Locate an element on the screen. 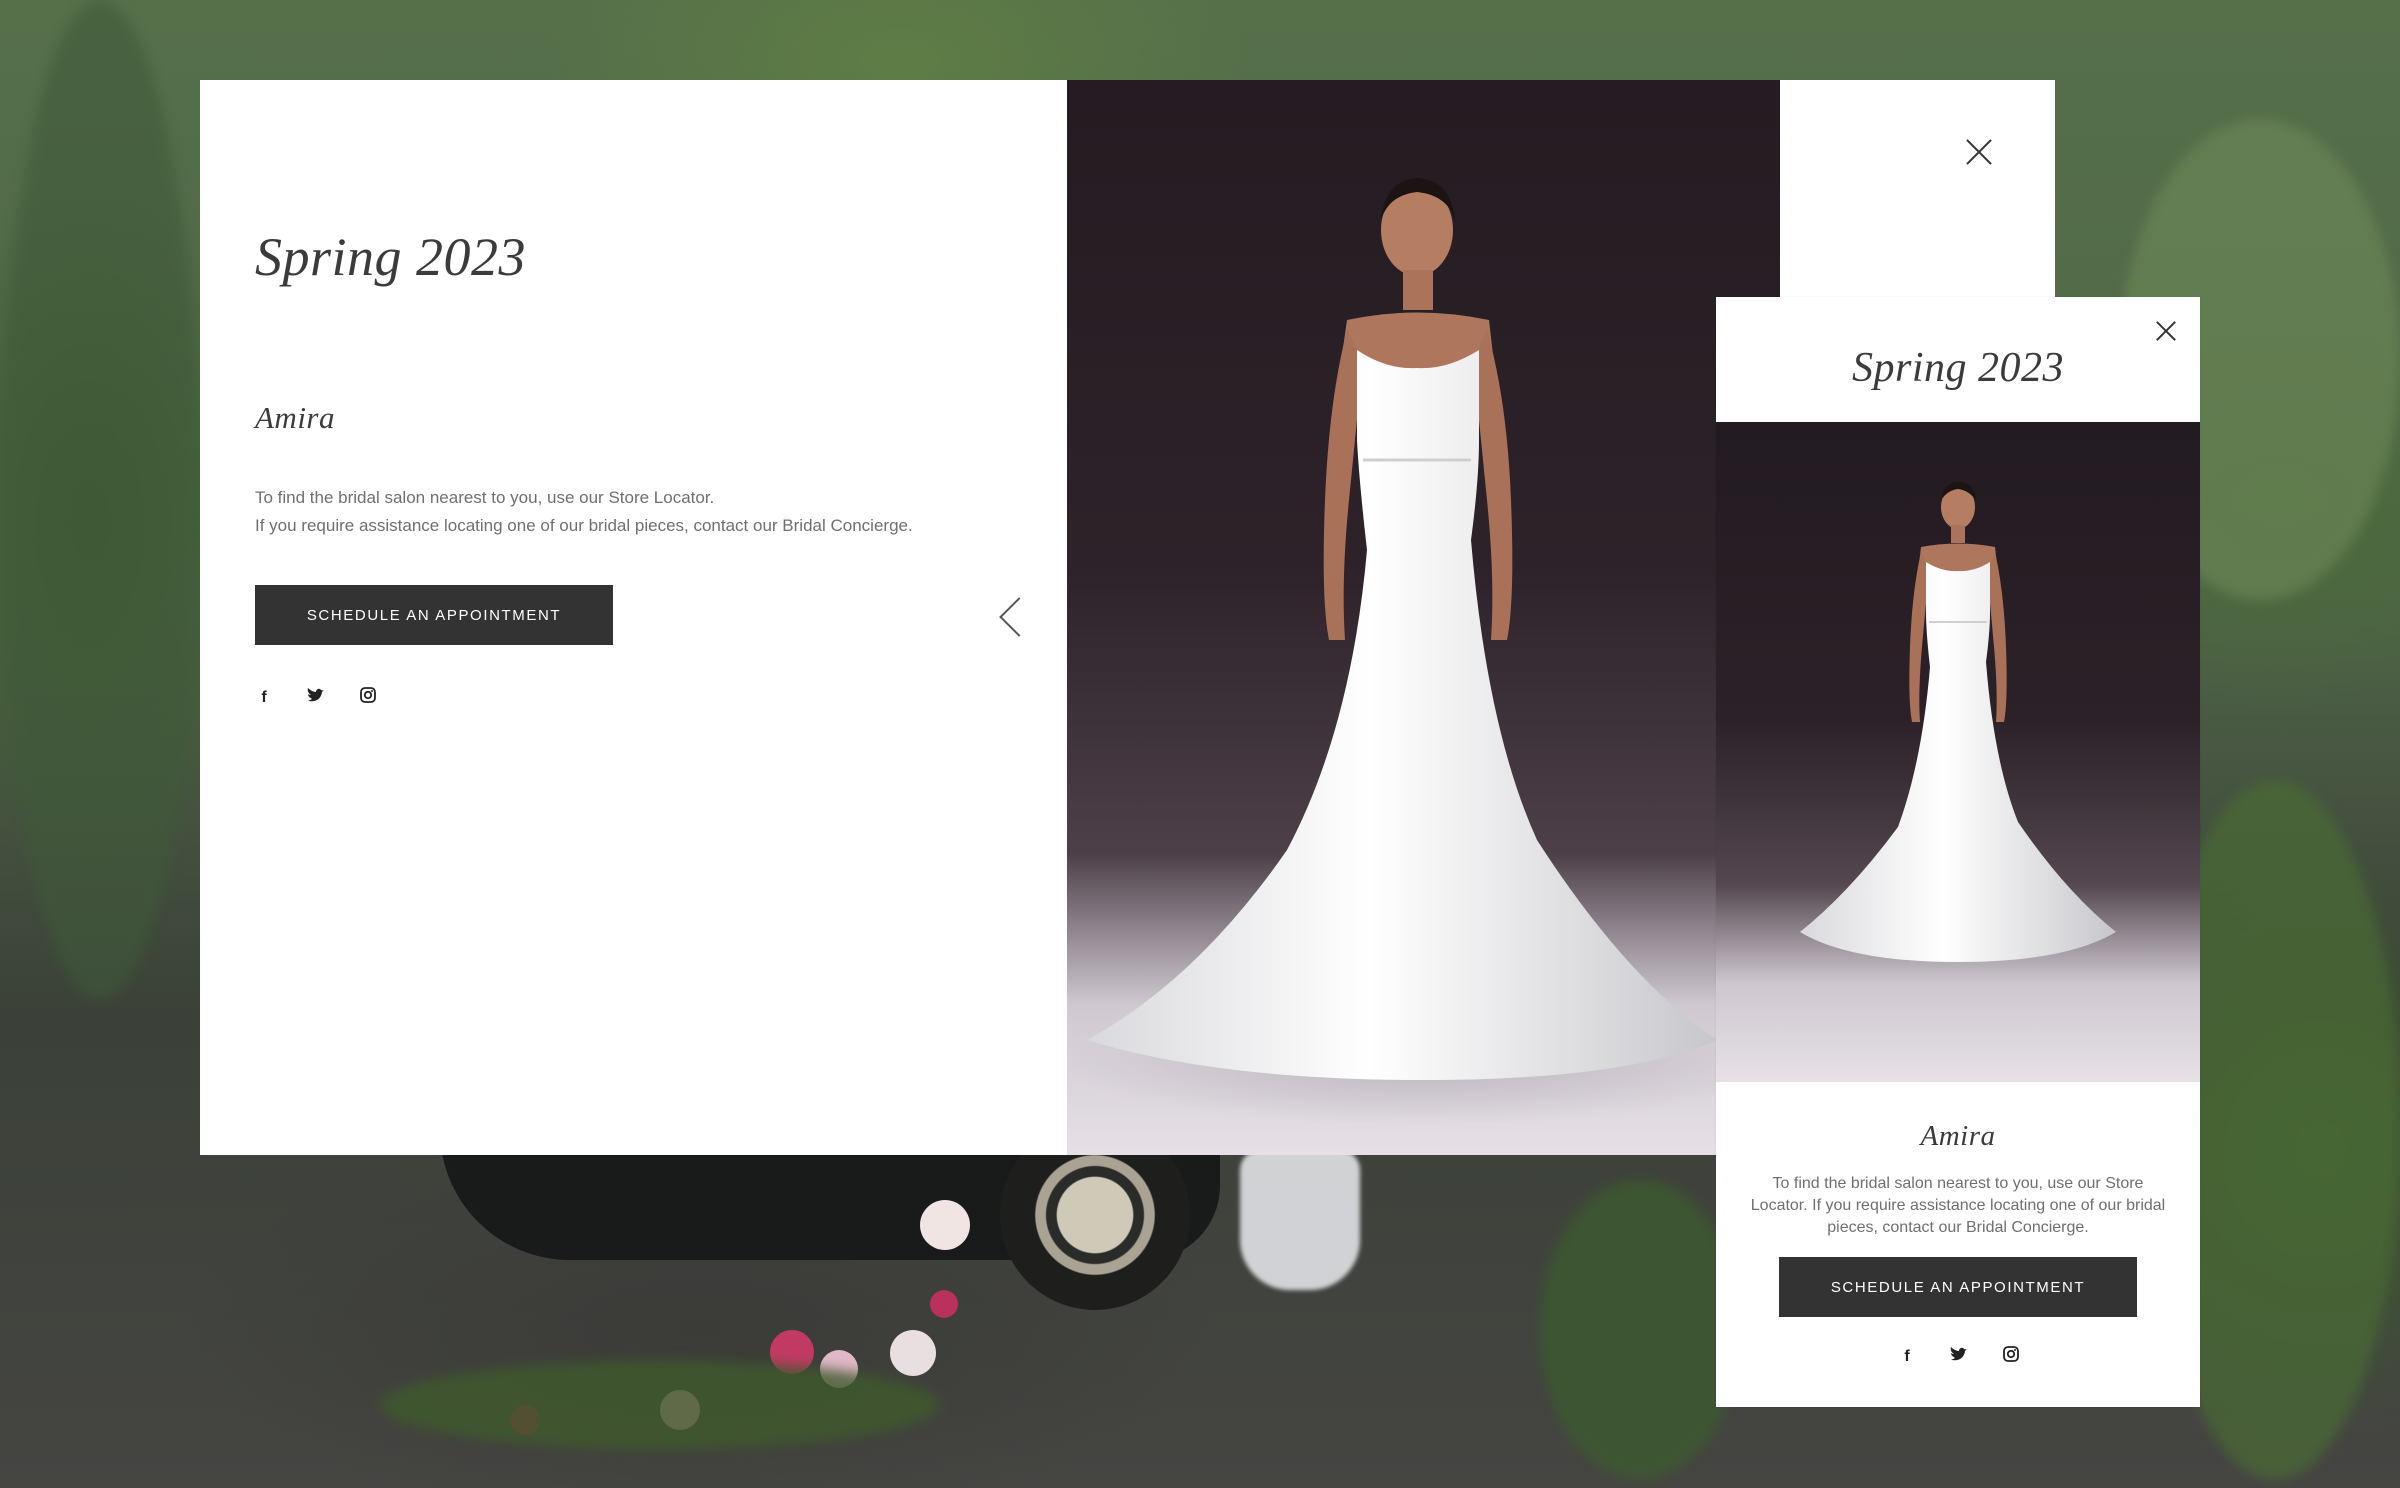 This screenshot has width=2400, height=1488. gown-model-figure is located at coordinates (1958, 722).